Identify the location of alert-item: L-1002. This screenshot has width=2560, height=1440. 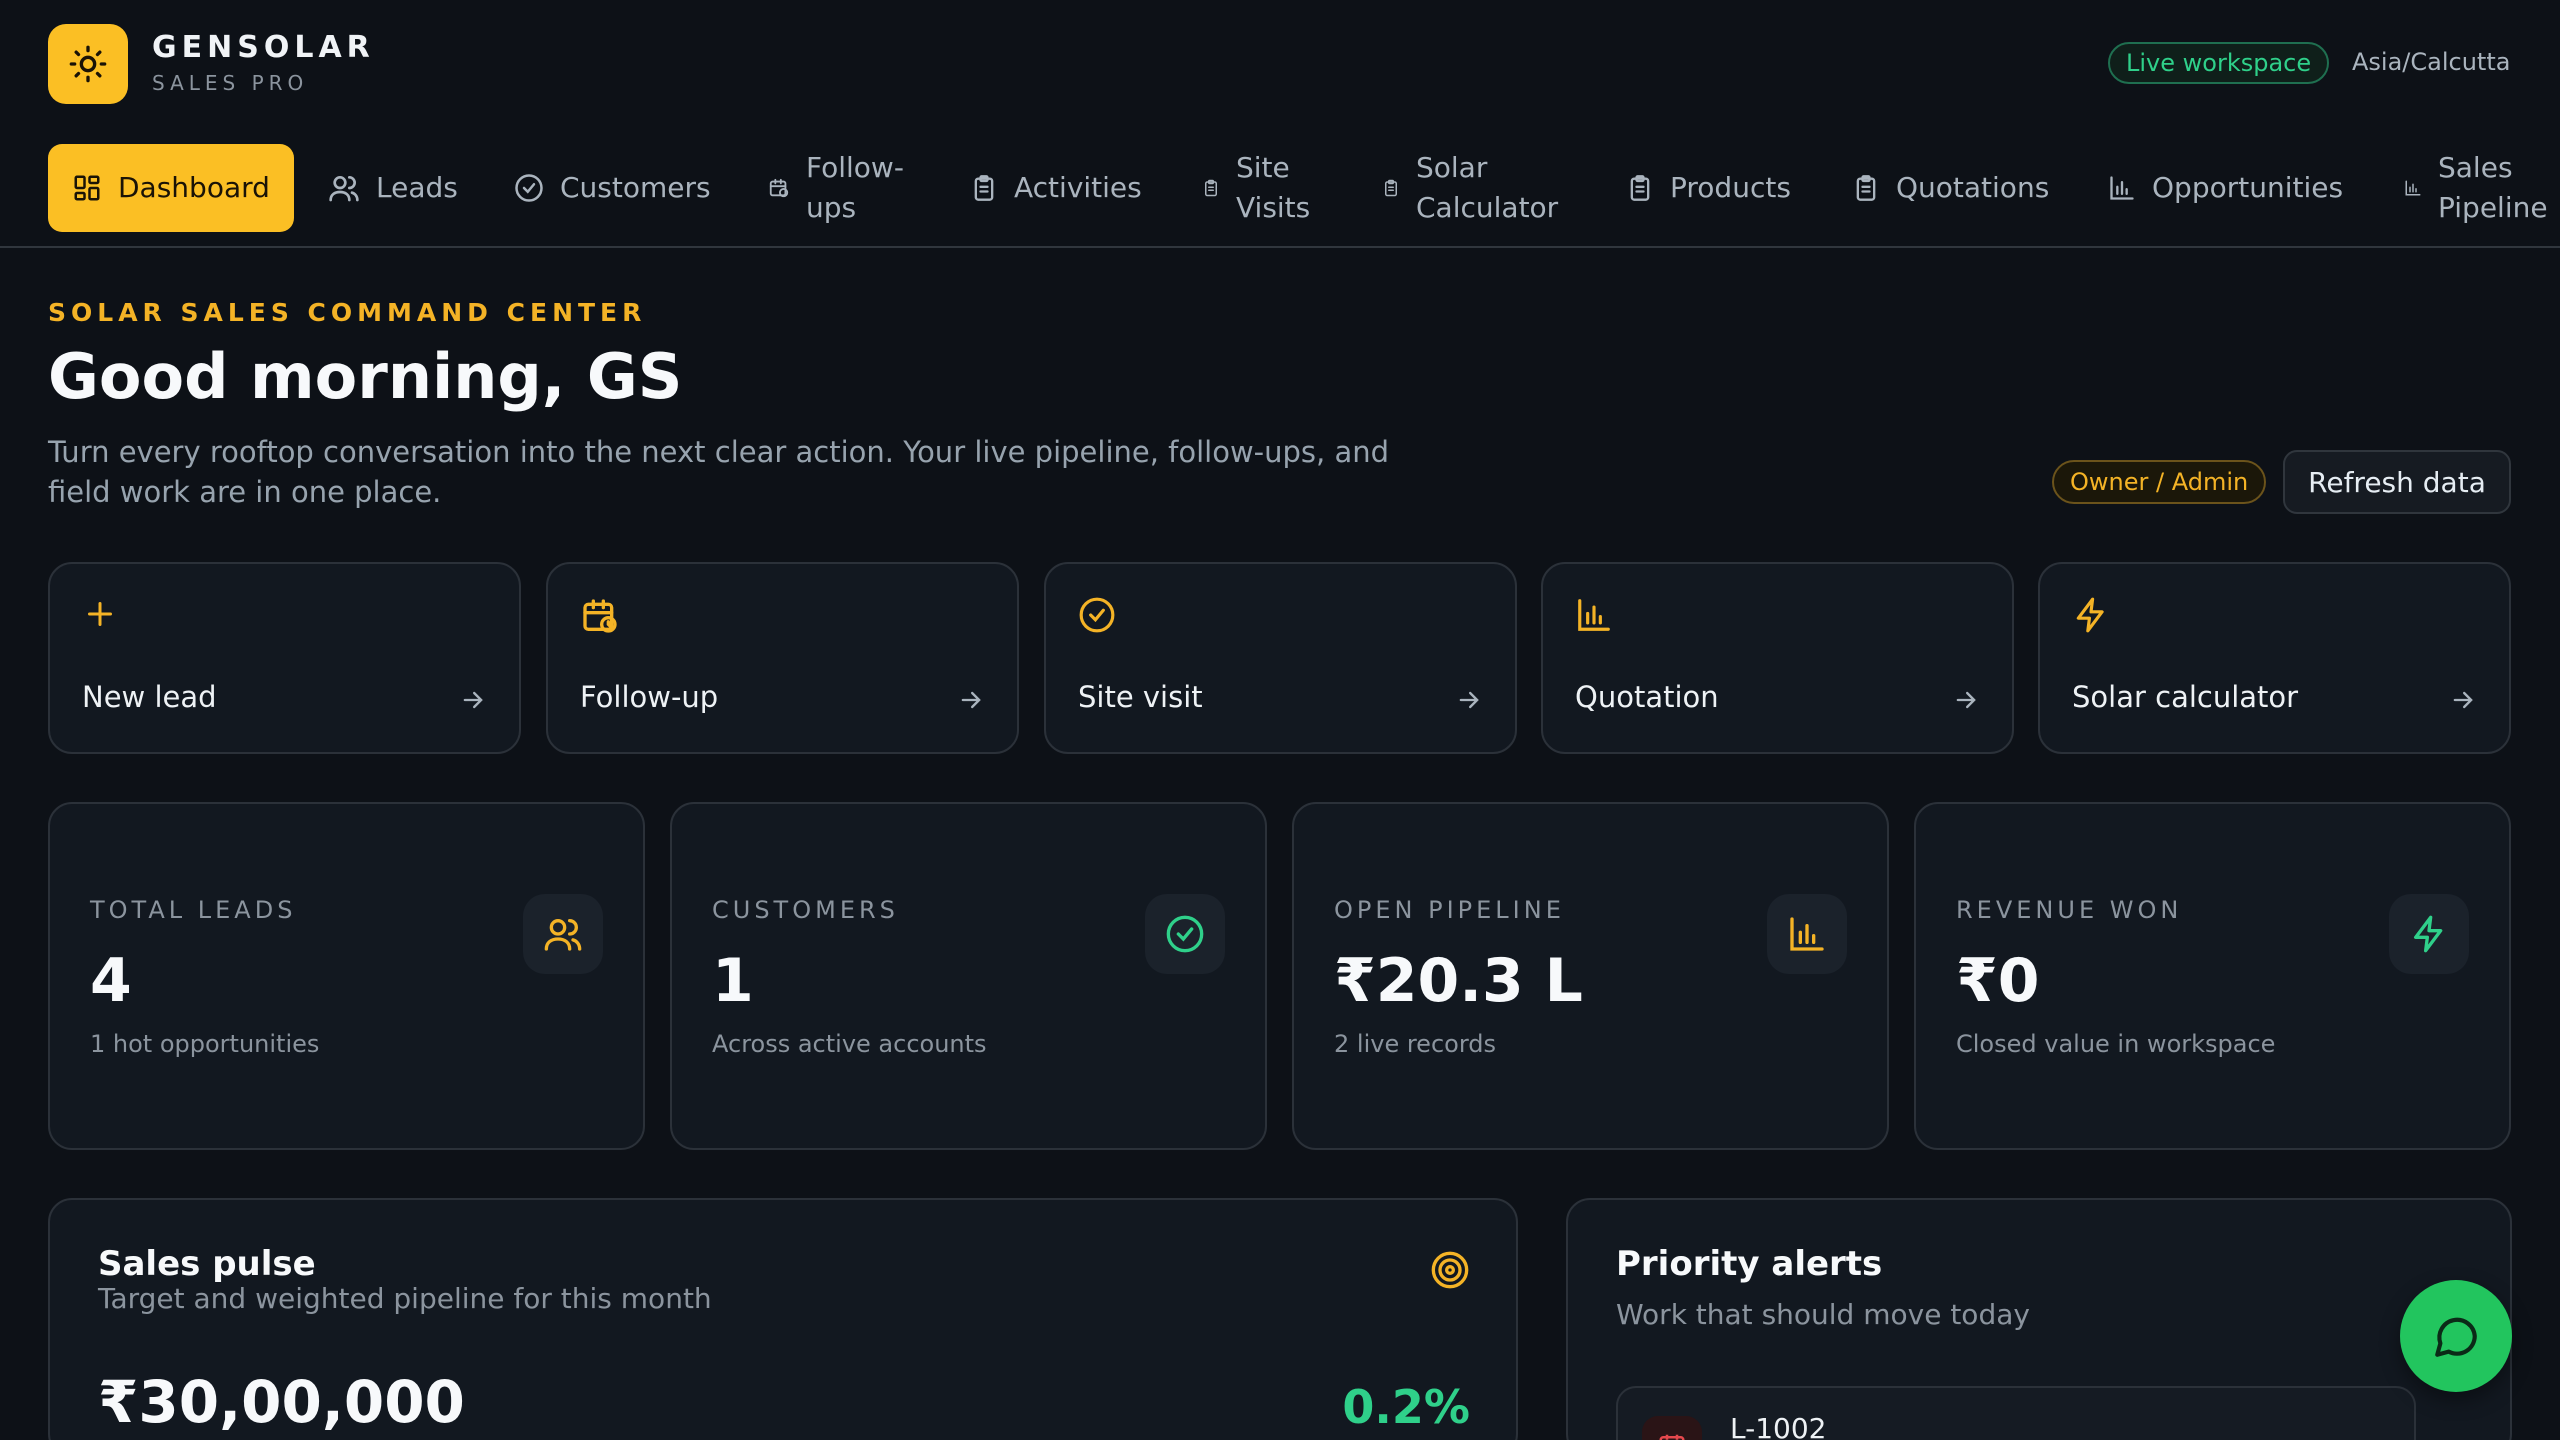
(2016, 1413).